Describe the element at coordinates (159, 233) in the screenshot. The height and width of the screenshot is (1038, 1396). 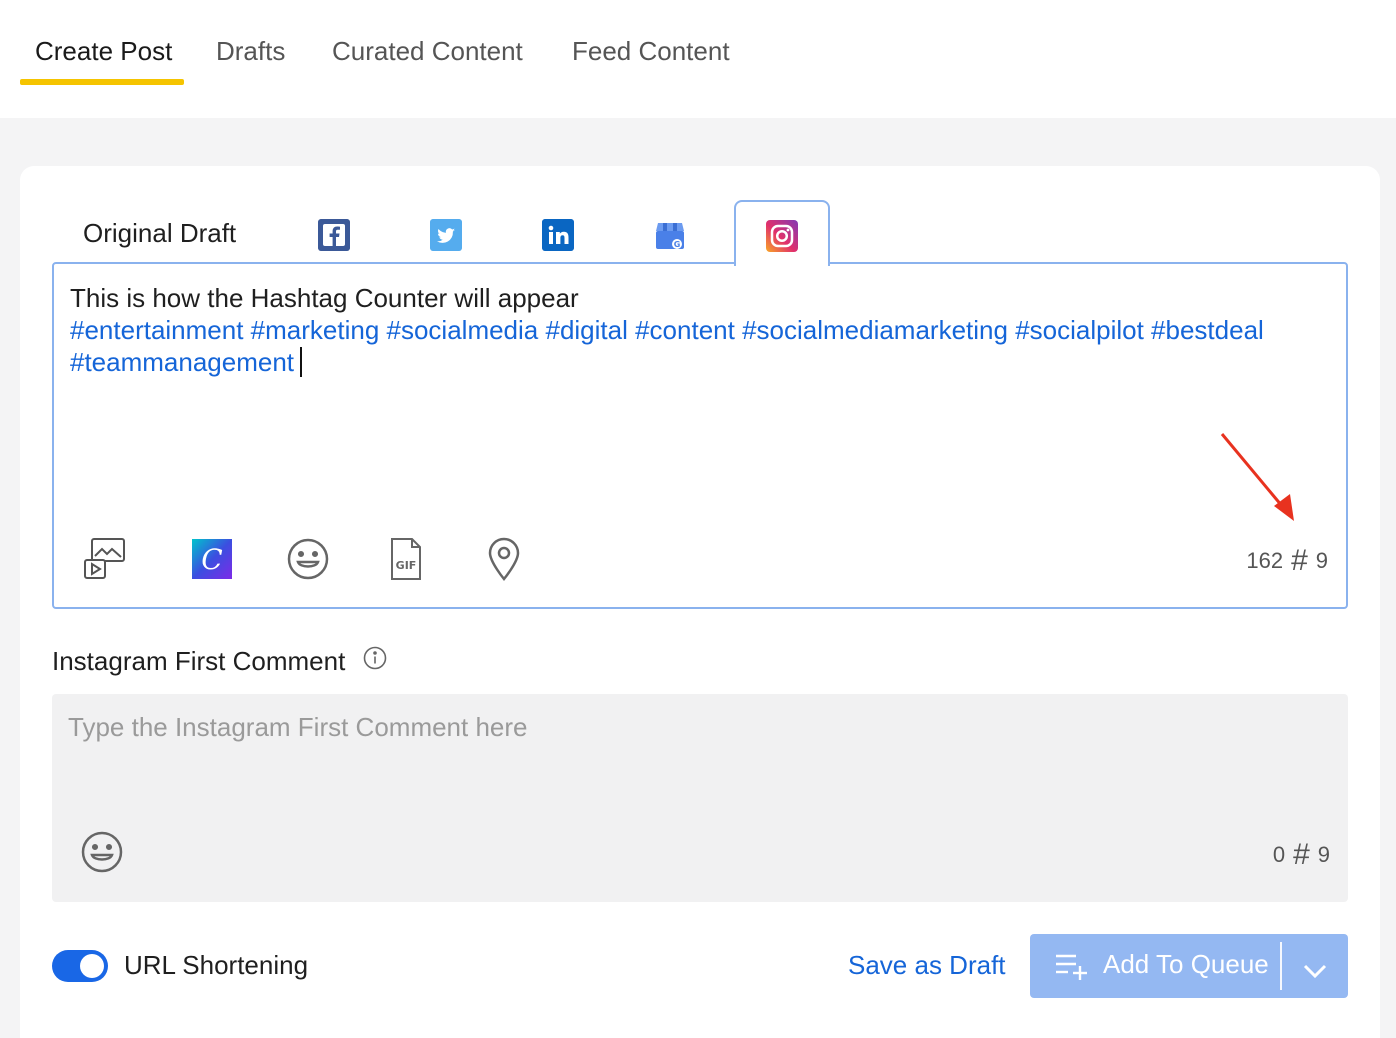
I see `tab-original-draft: Original Draft` at that location.